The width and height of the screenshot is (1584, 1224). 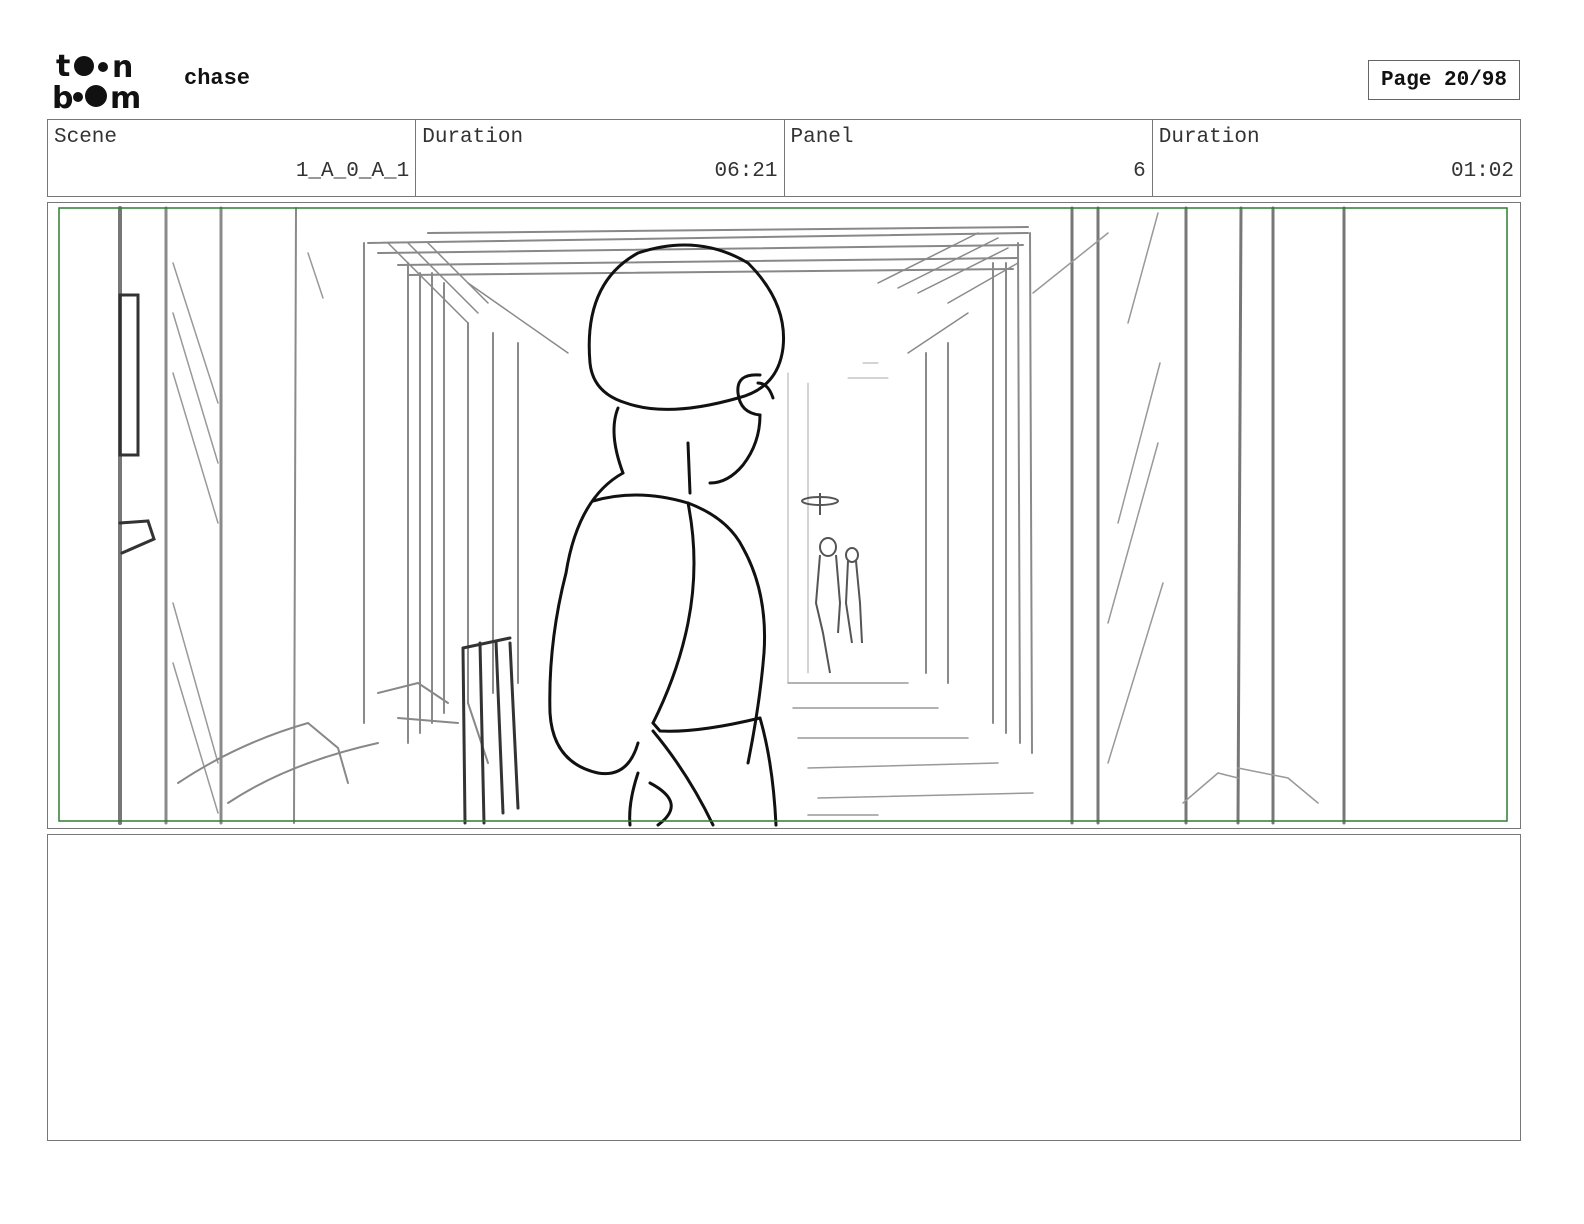 I want to click on svg-text: b, so click(x=62, y=96).